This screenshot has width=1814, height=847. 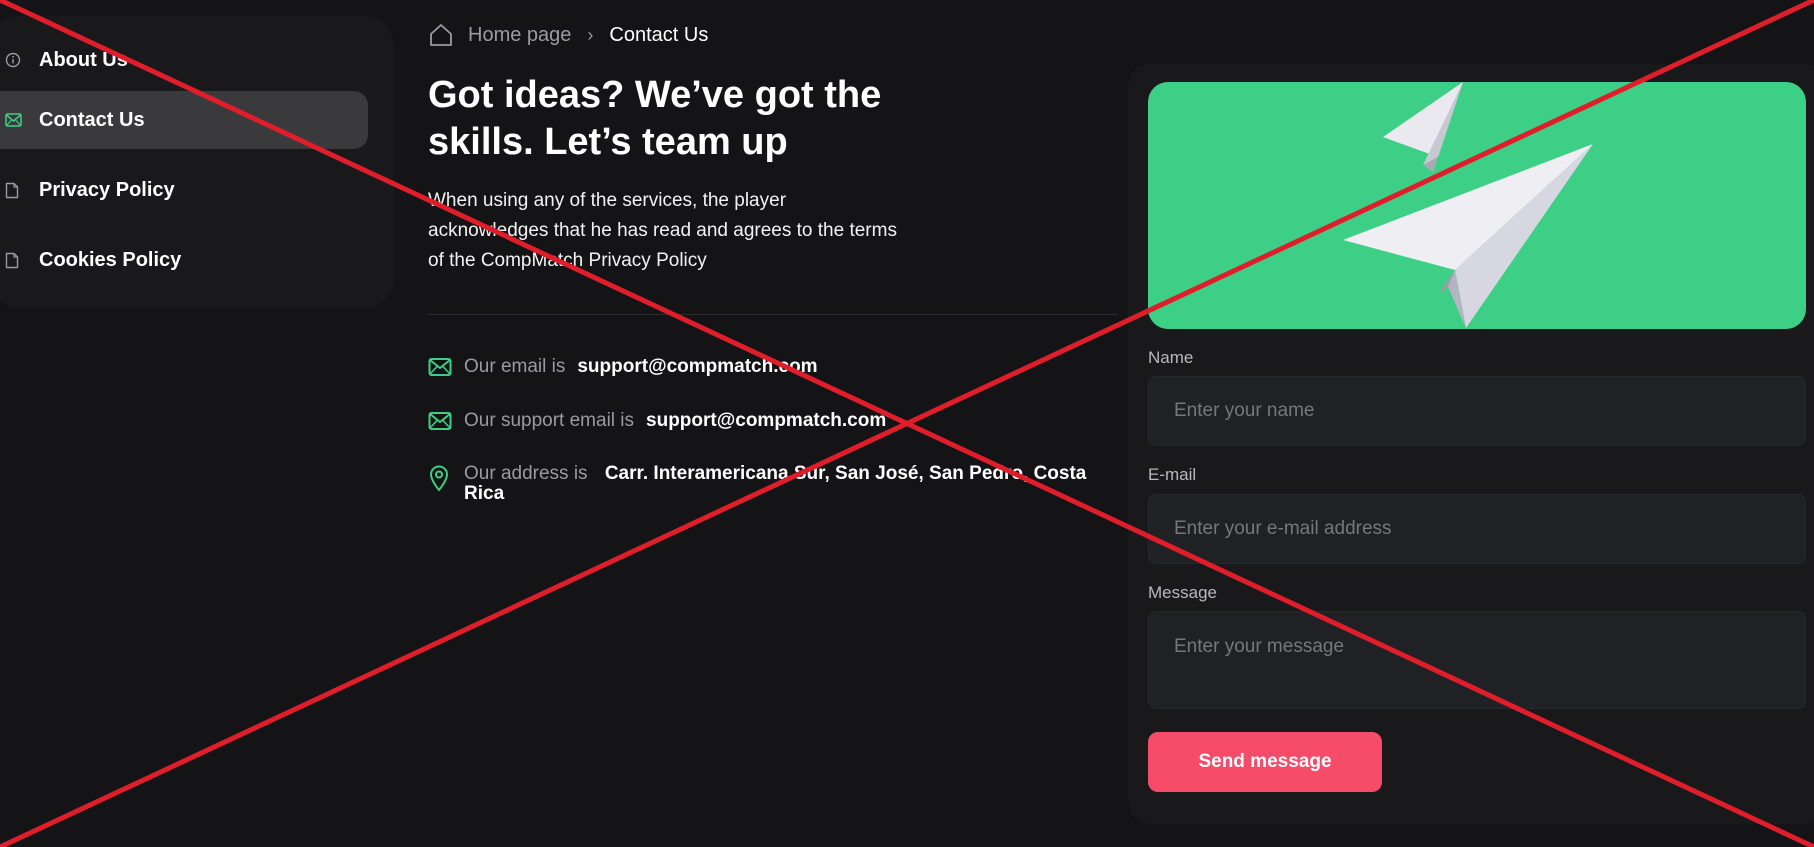 I want to click on sidebar-item-contact-us: Contact Us, so click(x=184, y=120).